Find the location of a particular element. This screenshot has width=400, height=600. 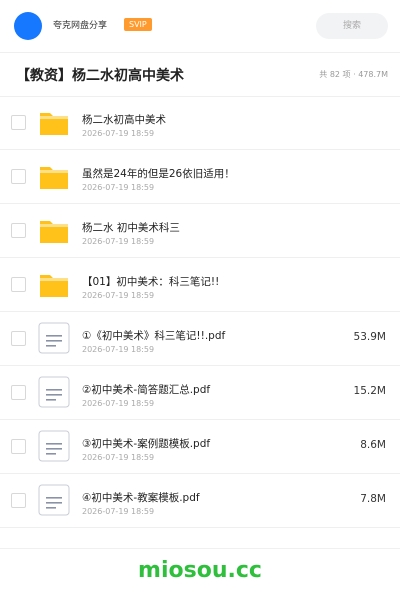

footer-brand: miosou.cc is located at coordinates (200, 570).